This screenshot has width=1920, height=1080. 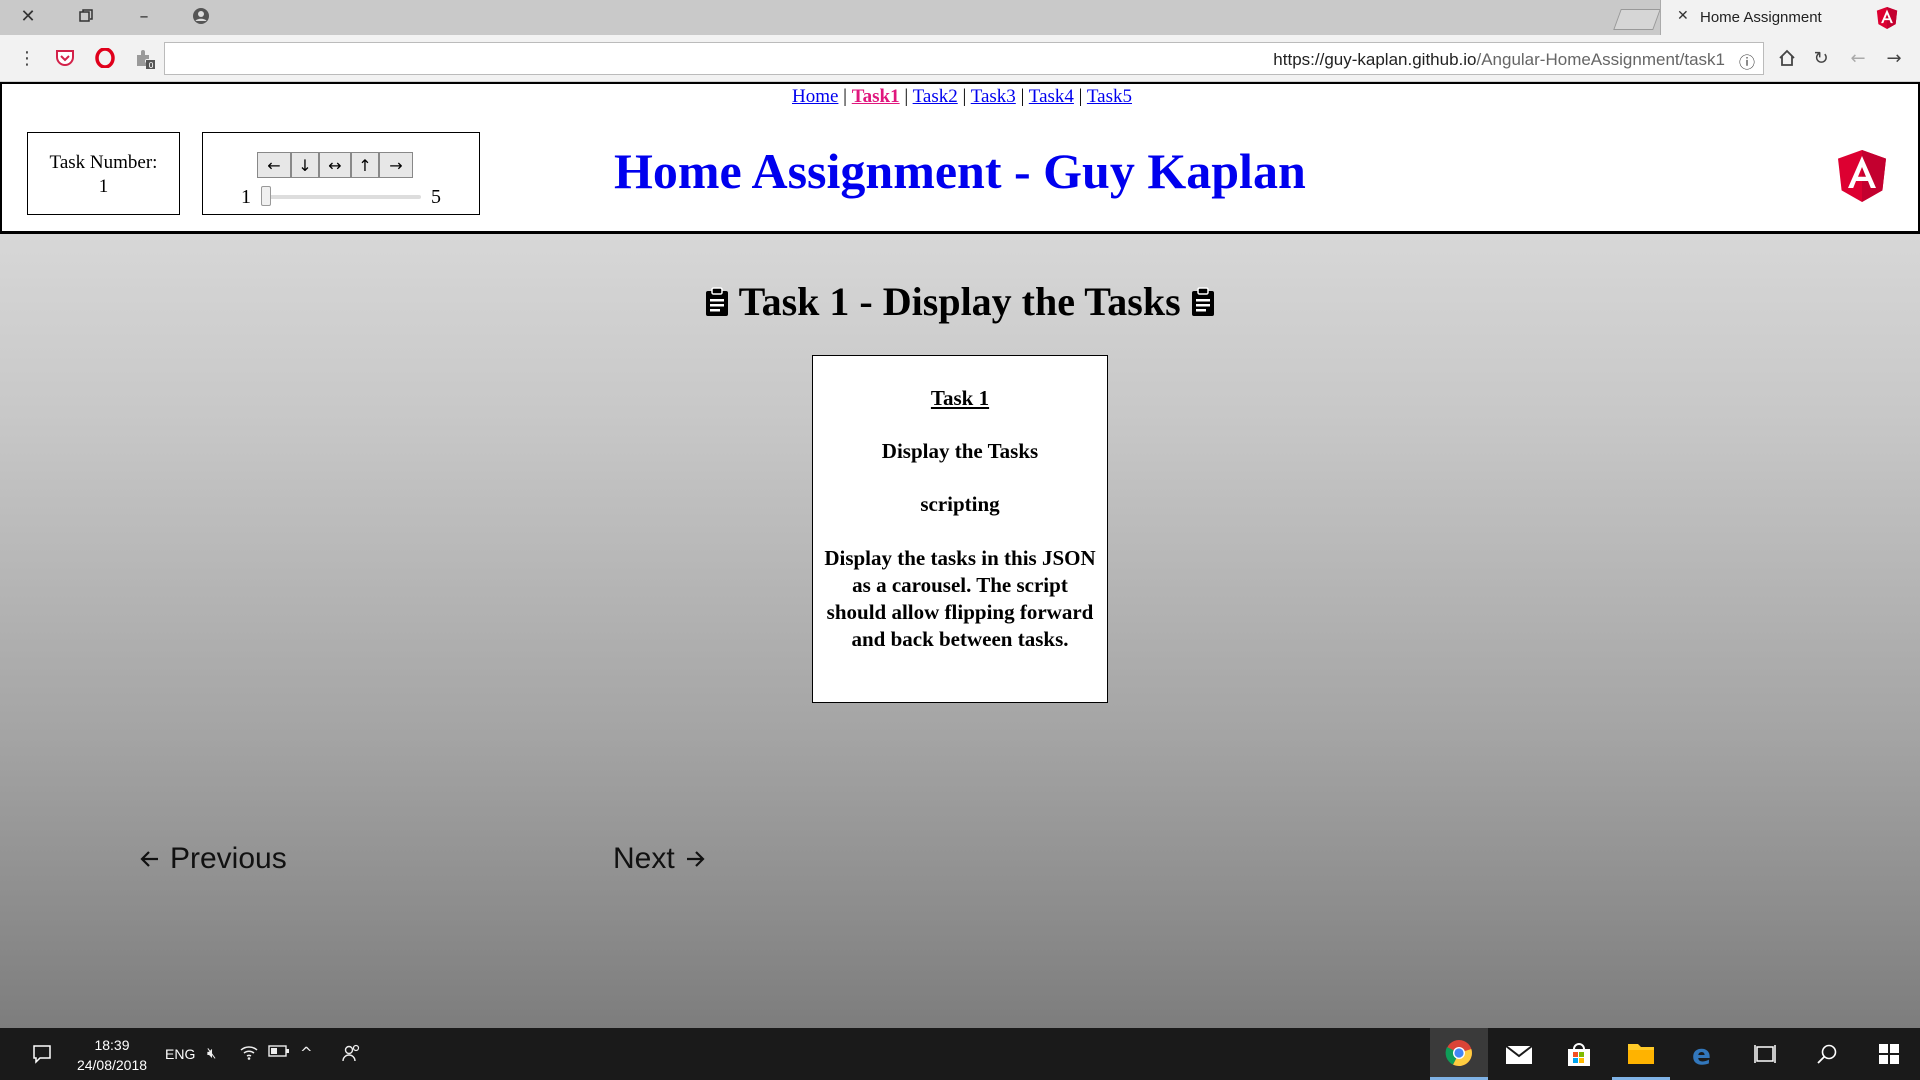 What do you see at coordinates (960, 171) in the screenshot?
I see `page-title: Home Assignment - Guy Kaplan` at bounding box center [960, 171].